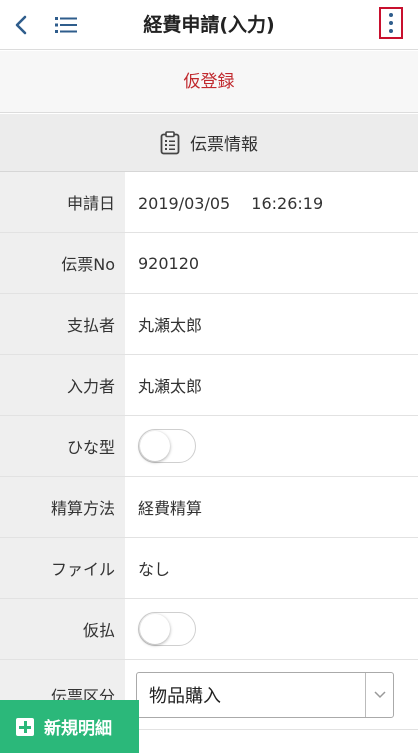 This screenshot has height=753, width=418. I want to click on row-file: ファイル なし, so click(209, 568).